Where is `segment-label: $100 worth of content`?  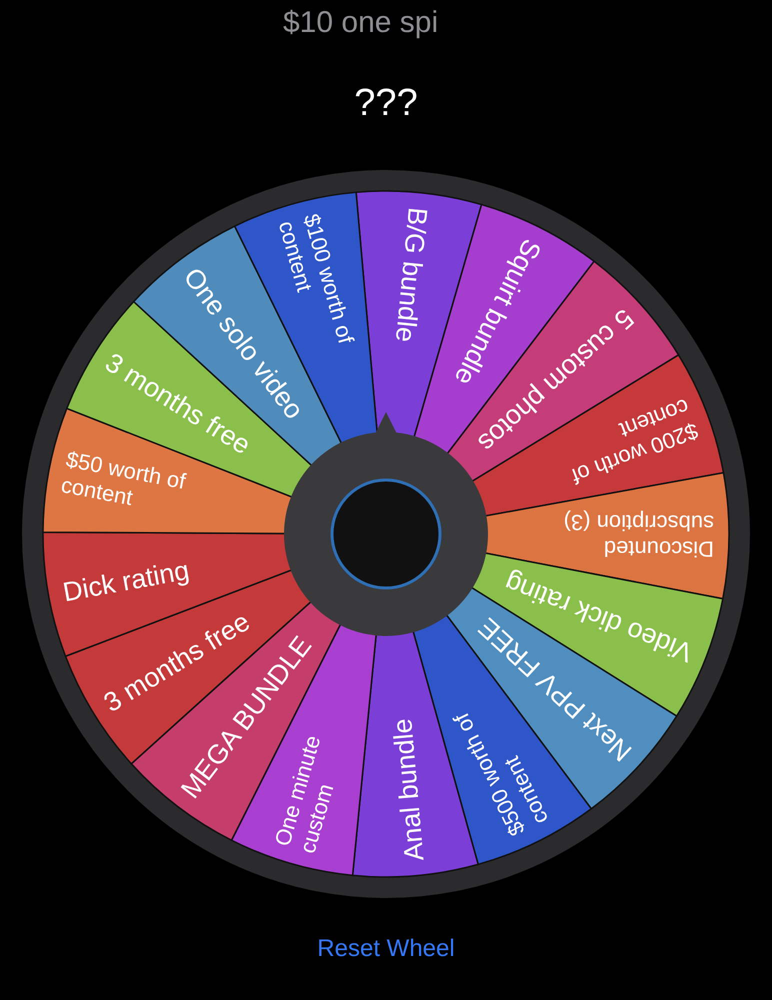 segment-label: $100 worth of content is located at coordinates (316, 278).